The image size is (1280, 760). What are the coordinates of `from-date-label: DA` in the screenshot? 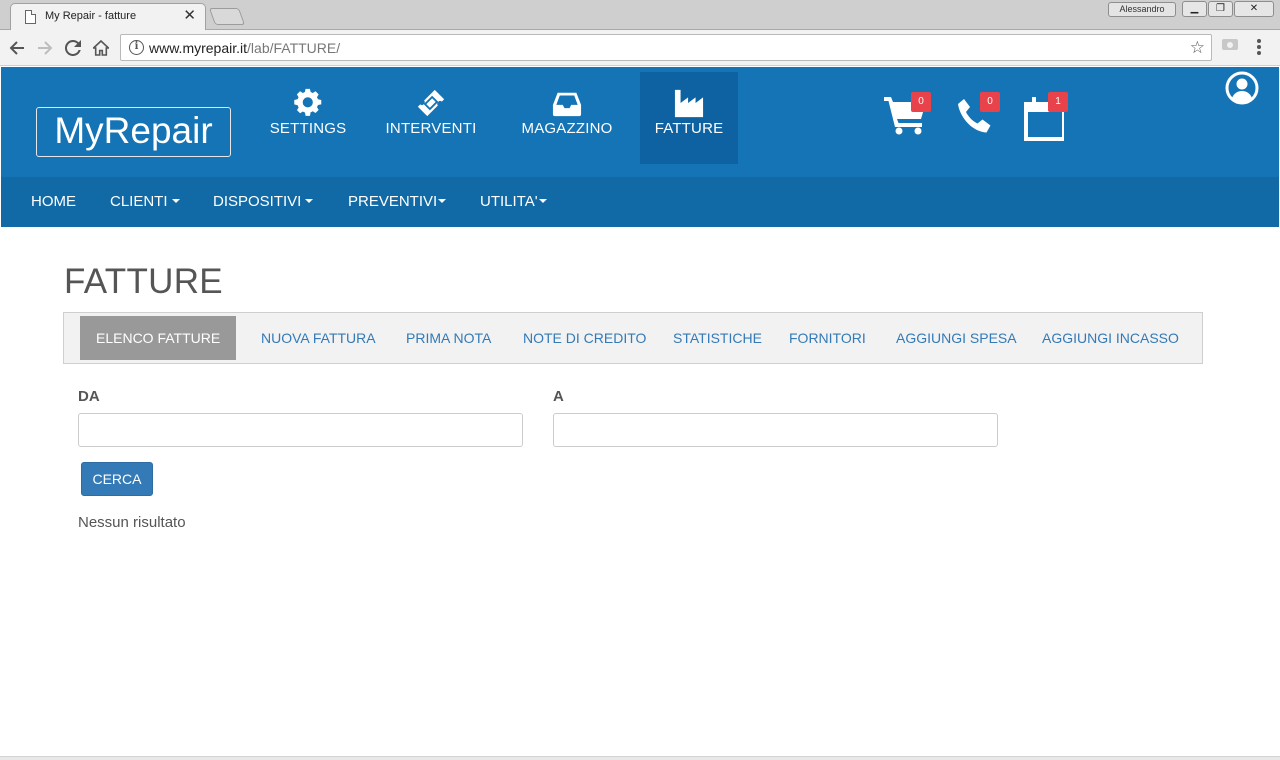 It's located at (89, 396).